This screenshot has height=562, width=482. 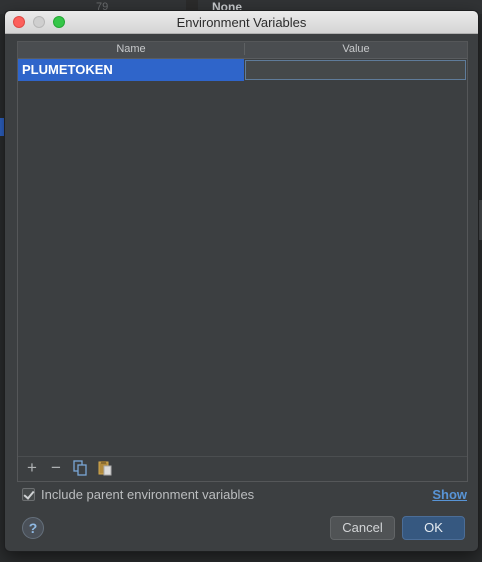 I want to click on help-button: ?, so click(x=33, y=528).